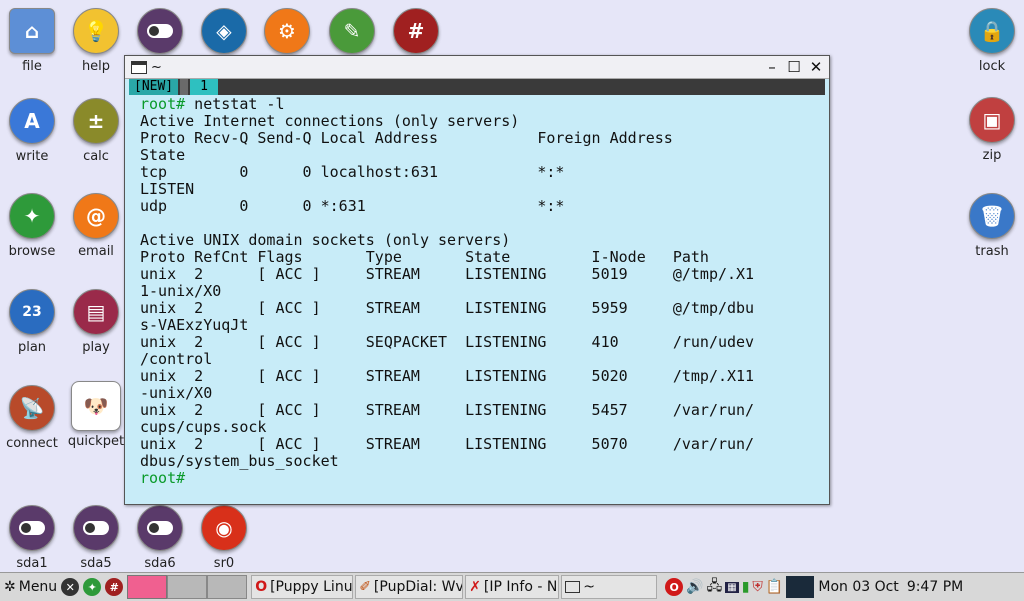 This screenshot has height=601, width=1024. Describe the element at coordinates (154, 87) in the screenshot. I see `tab-new: [NEW]` at that location.